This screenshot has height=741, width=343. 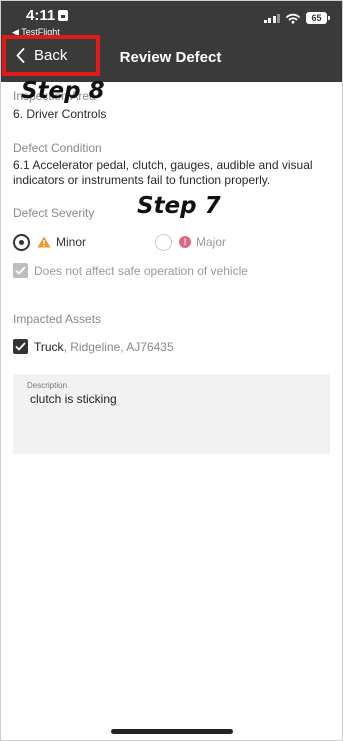 What do you see at coordinates (63, 15) in the screenshot?
I see `id-badge-icon` at bounding box center [63, 15].